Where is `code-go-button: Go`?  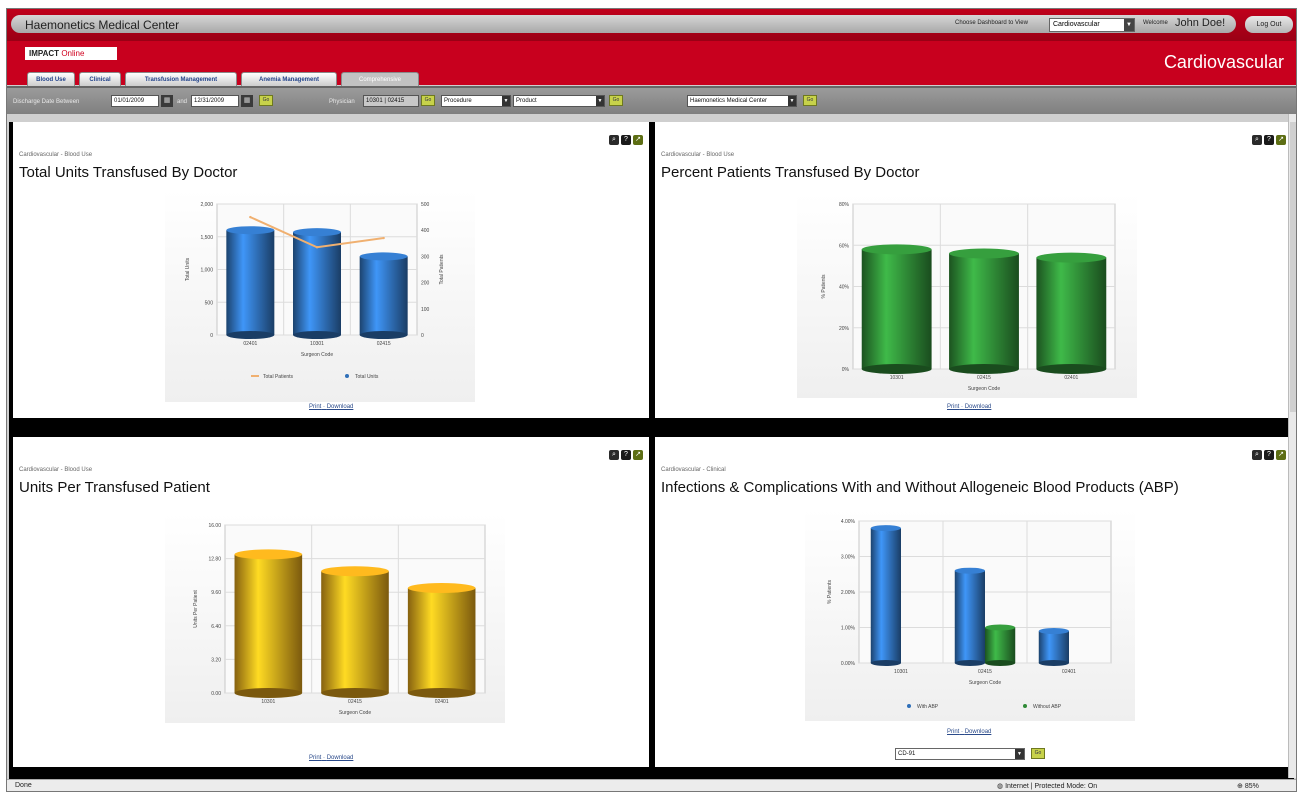 code-go-button: Go is located at coordinates (1038, 753).